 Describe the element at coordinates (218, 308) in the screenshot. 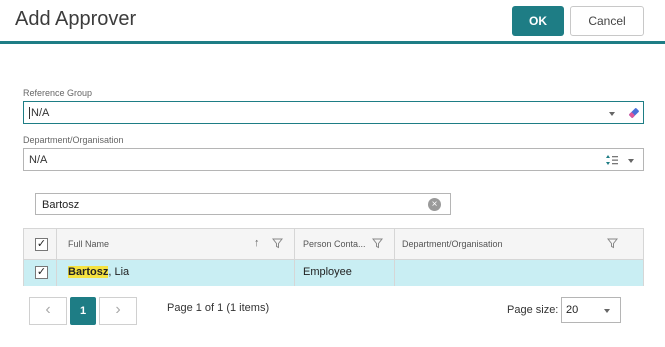

I see `page-info: Page 1 of 1 (1 items)` at that location.